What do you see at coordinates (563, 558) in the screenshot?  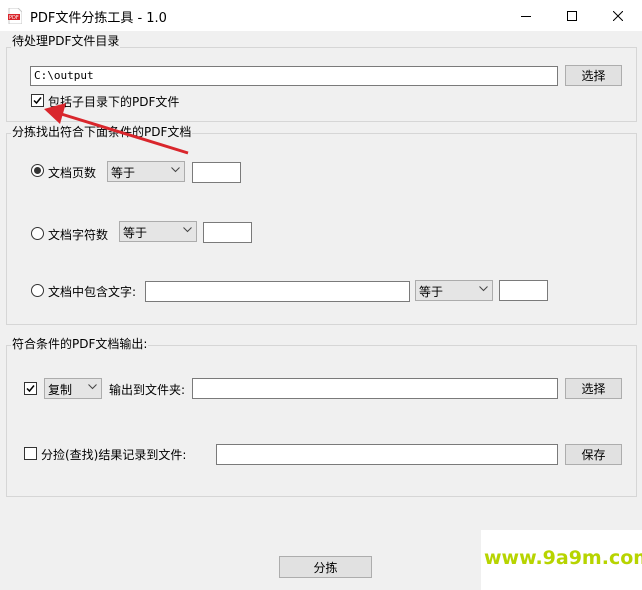 I see `watermark-text: www.9a9m.com` at bounding box center [563, 558].